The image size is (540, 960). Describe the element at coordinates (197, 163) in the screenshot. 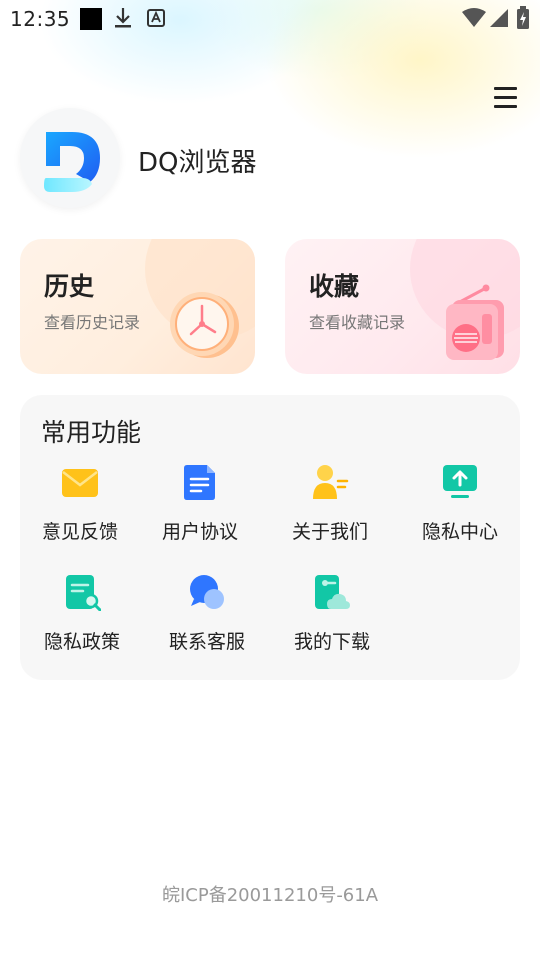

I see `app-title: DQ浏览器` at that location.